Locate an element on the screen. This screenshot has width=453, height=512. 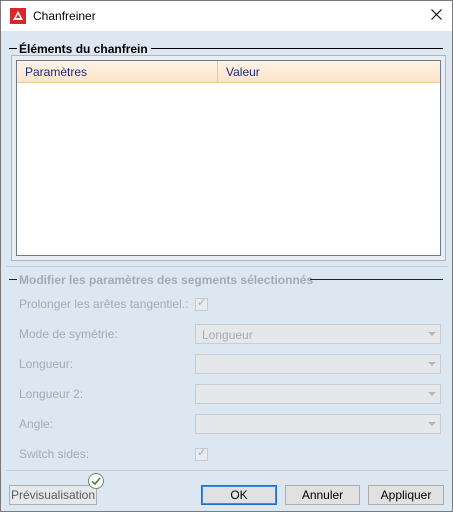
elements-group-title: Éléments du chanfrein is located at coordinates (83, 49).